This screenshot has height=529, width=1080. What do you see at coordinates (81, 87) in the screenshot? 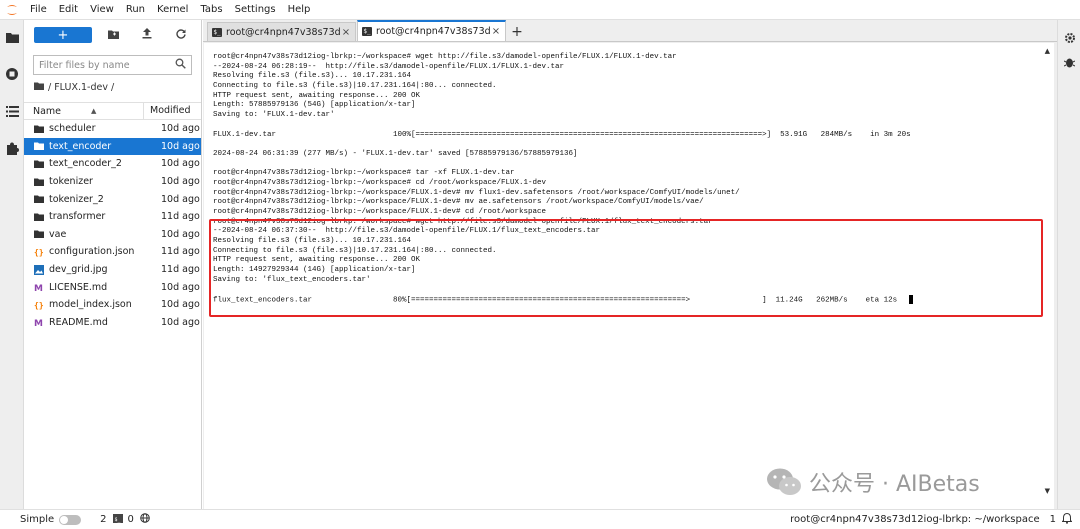
I see `breadcrumb-path: / FLUX.1-dev /` at bounding box center [81, 87].